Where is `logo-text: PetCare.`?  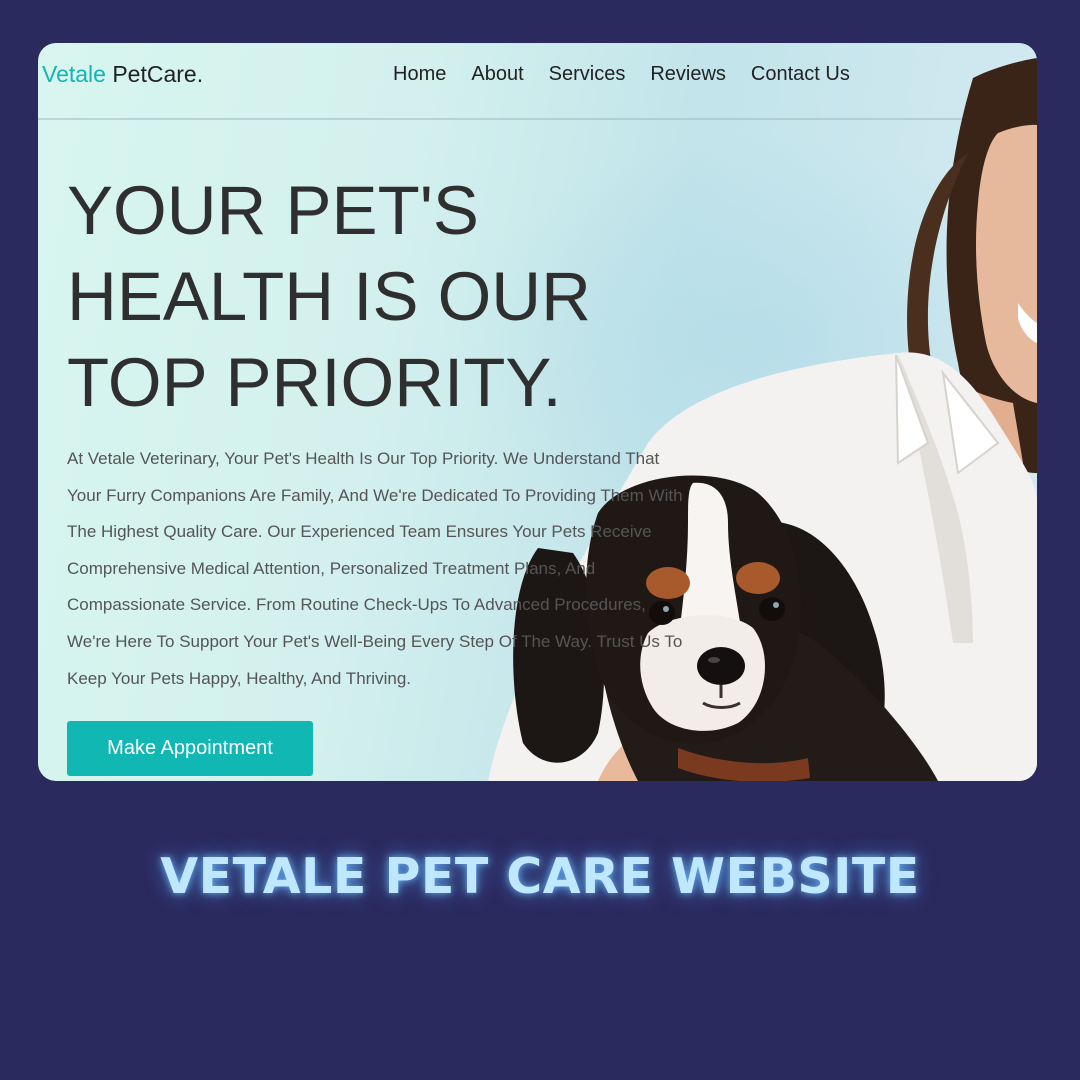 logo-text: PetCare. is located at coordinates (154, 74).